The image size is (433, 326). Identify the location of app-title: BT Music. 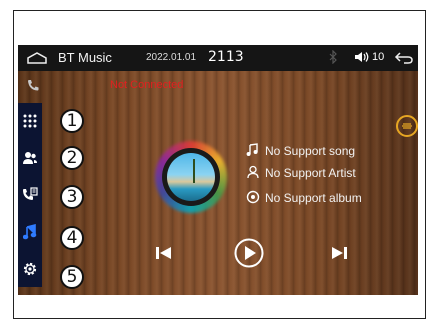
(85, 57).